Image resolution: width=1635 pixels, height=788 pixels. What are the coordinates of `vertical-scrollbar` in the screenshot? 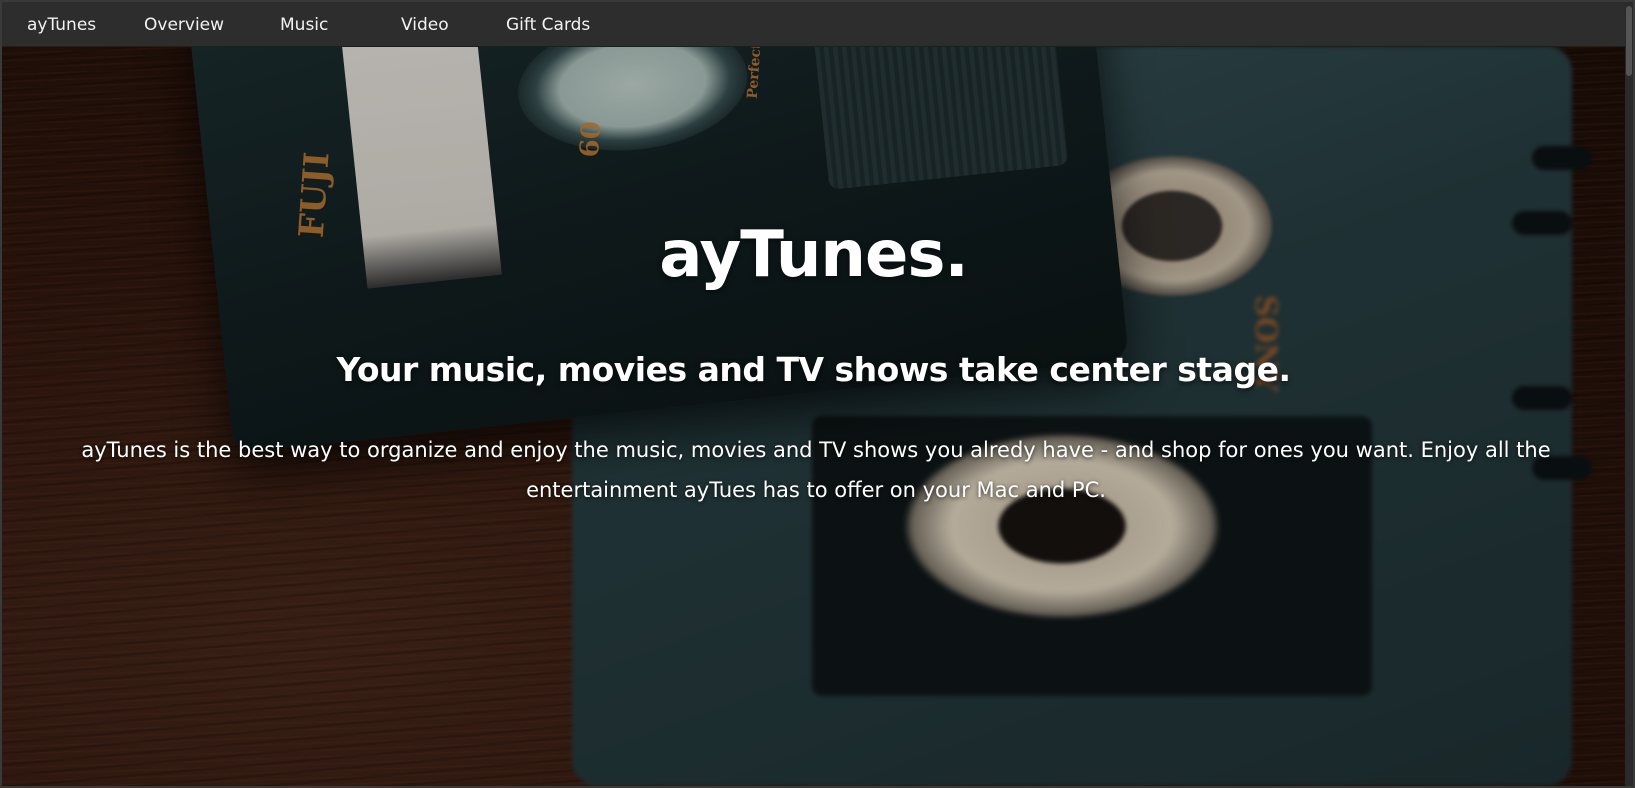 It's located at (1629, 394).